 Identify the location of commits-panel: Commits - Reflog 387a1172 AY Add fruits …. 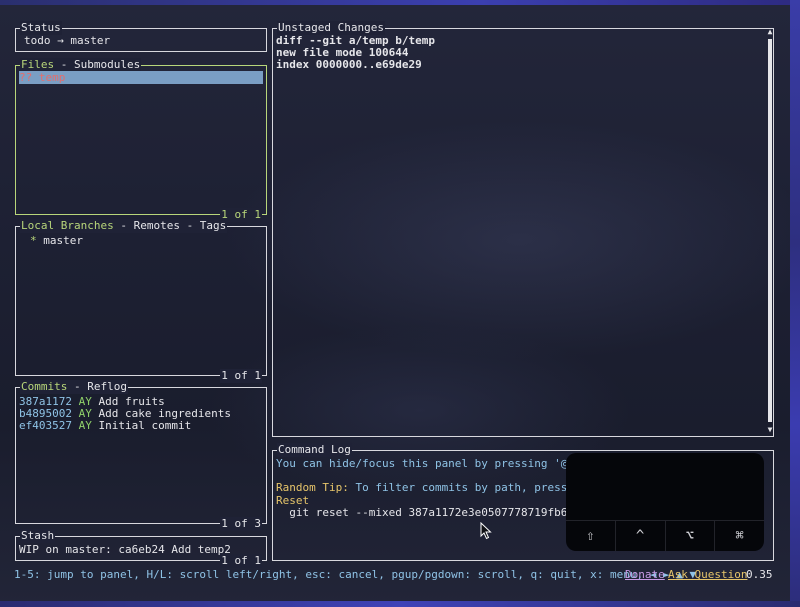
(141, 455).